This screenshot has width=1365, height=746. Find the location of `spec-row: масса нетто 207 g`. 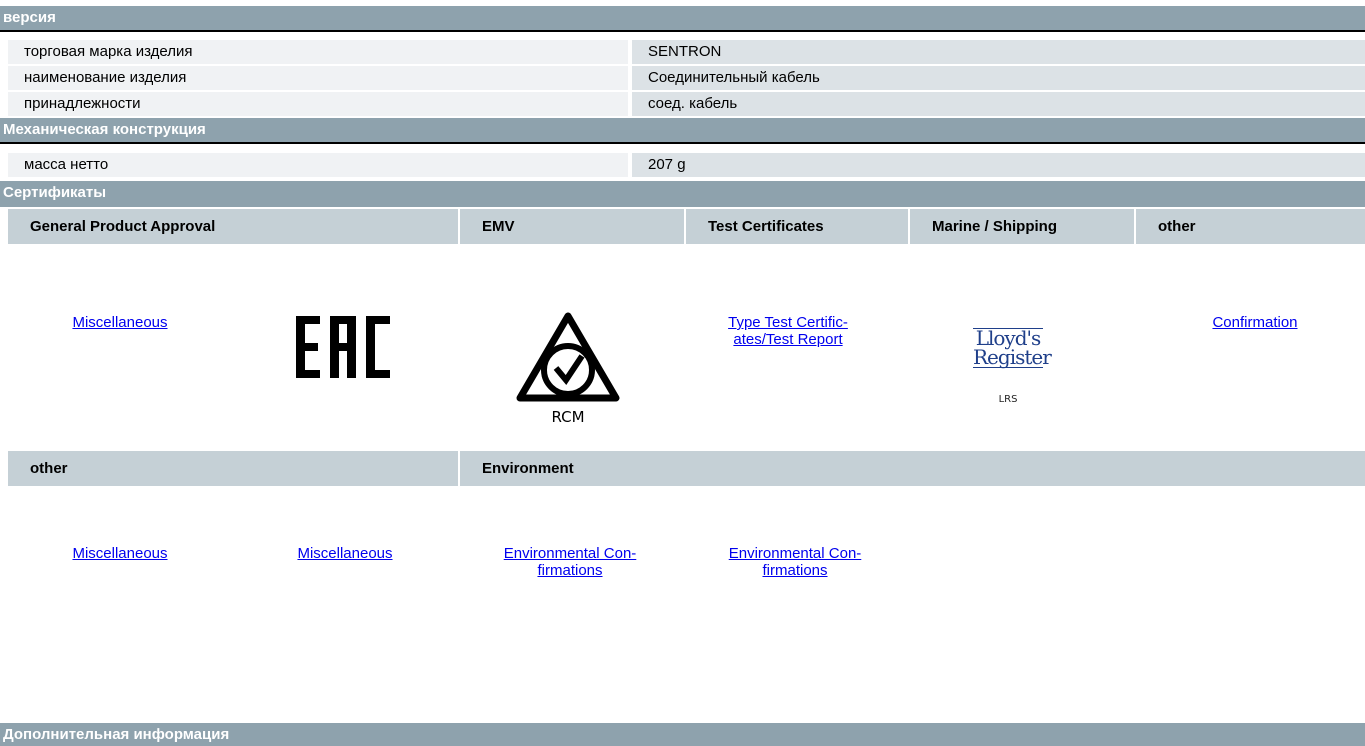

spec-row: масса нетто 207 g is located at coordinates (686, 165).